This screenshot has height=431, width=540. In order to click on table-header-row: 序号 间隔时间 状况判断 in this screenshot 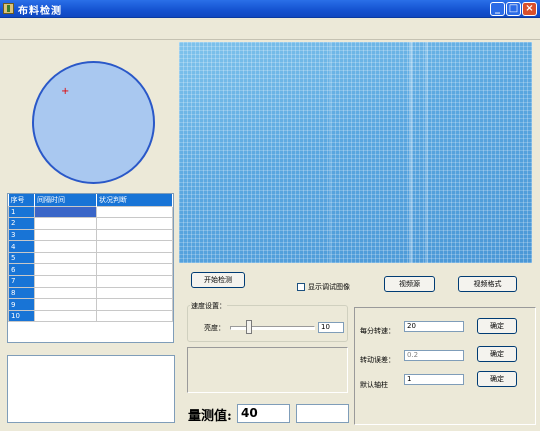, I will do `click(90, 200)`.